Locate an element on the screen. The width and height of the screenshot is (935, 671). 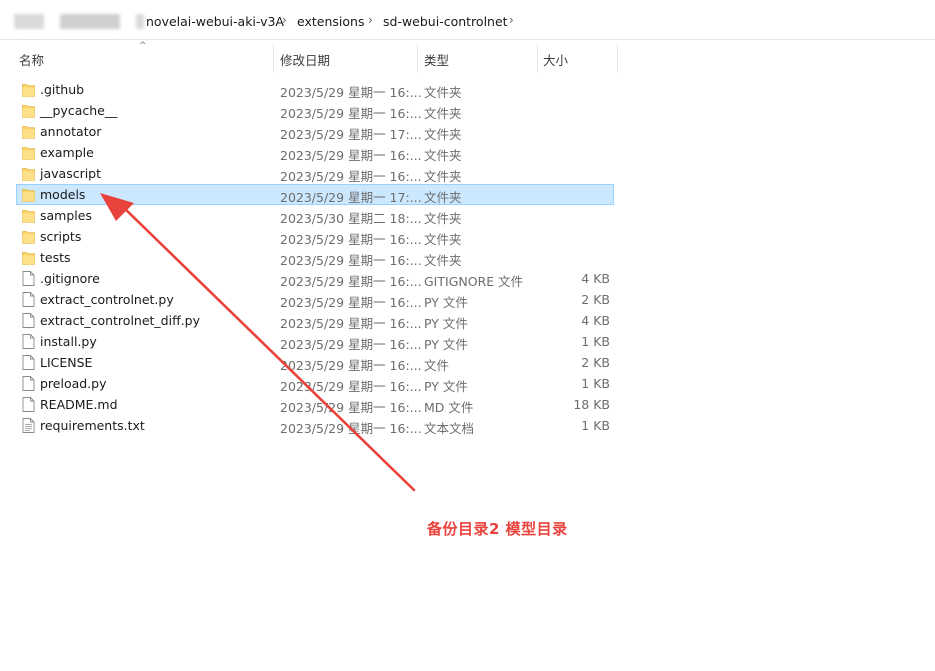
file-size: 18 KB is located at coordinates (591, 404).